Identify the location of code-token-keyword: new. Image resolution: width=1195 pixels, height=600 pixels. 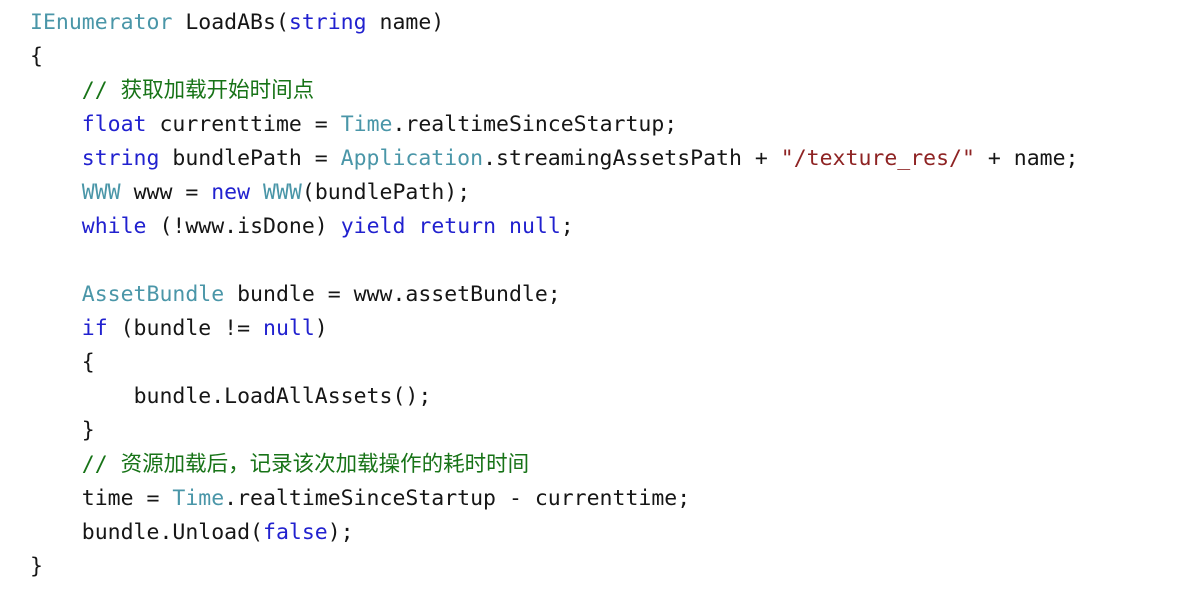
(231, 192).